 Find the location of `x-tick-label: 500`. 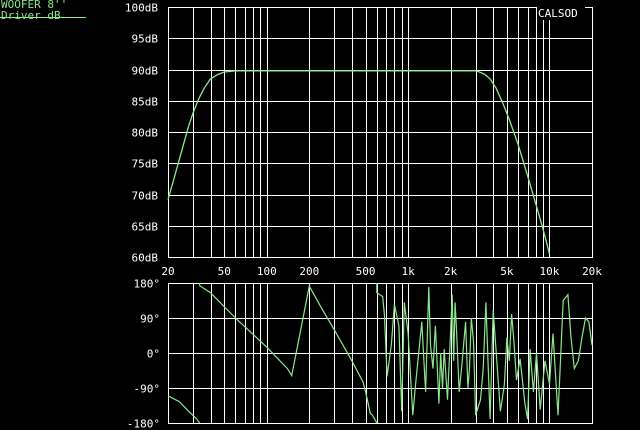

x-tick-label: 500 is located at coordinates (366, 271).